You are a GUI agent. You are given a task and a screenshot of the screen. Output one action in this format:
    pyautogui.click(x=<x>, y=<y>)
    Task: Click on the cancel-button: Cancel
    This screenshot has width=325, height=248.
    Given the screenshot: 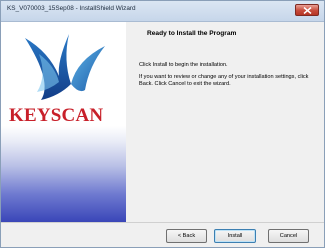 What is the action you would take?
    pyautogui.click(x=288, y=236)
    